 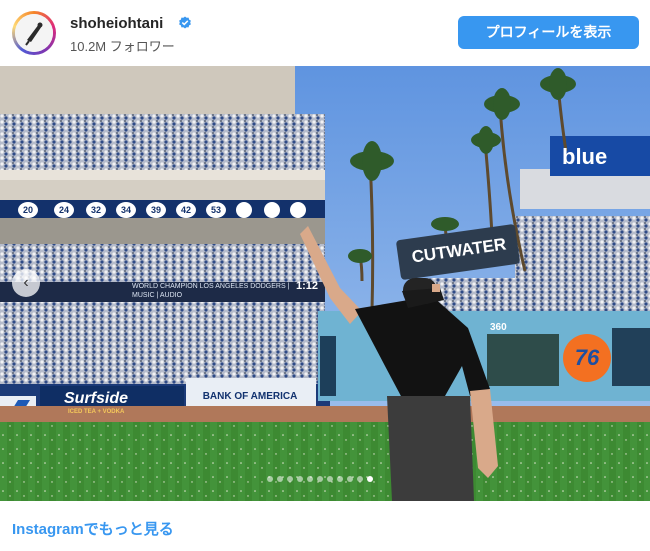 I want to click on surfside-ad: Surfside ICED TEA + VODKA, so click(x=112, y=405).